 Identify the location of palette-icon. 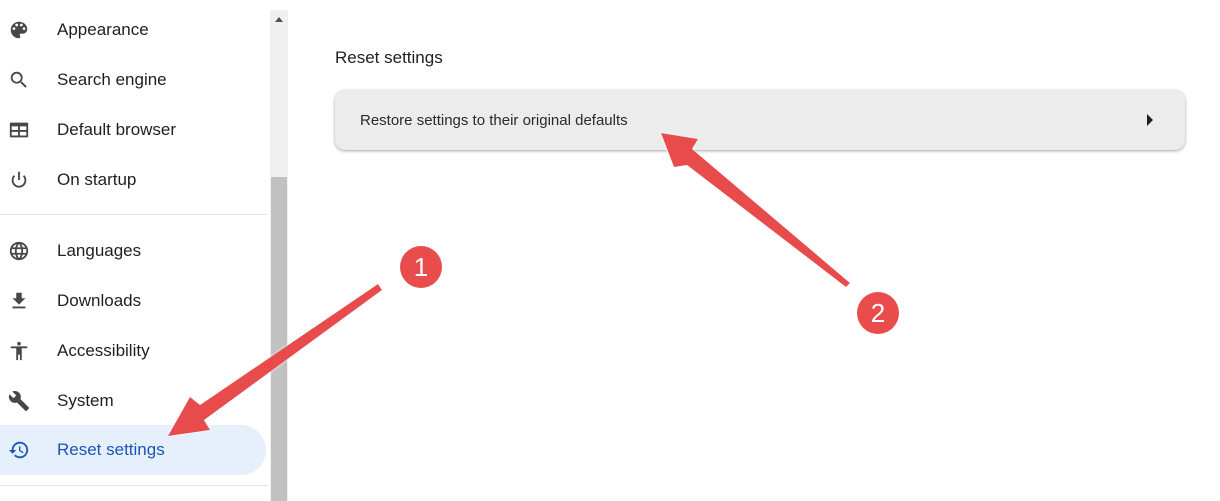
(19, 30).